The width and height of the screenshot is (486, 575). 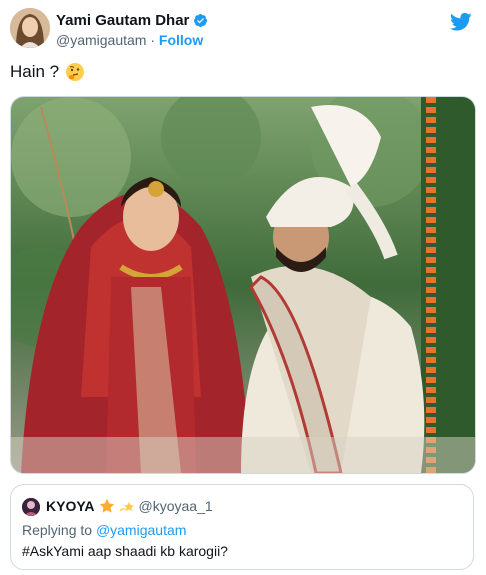 I want to click on follow-button: Follow, so click(x=181, y=40).